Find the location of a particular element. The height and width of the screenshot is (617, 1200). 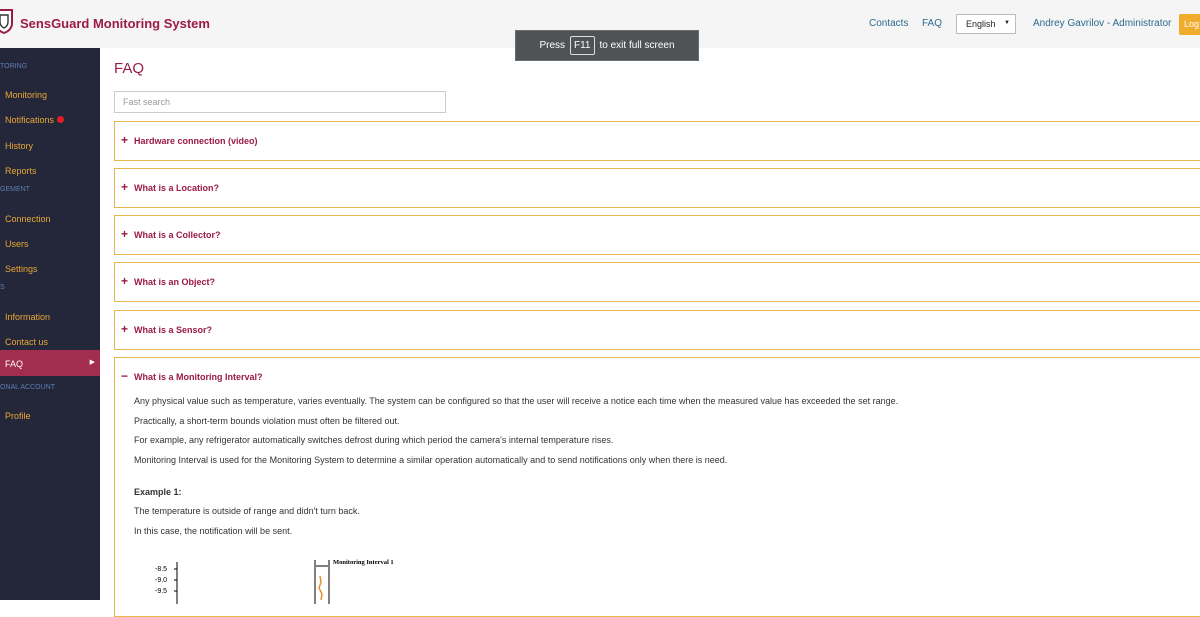

sidebar-item-connection: Connection is located at coordinates (50, 218).